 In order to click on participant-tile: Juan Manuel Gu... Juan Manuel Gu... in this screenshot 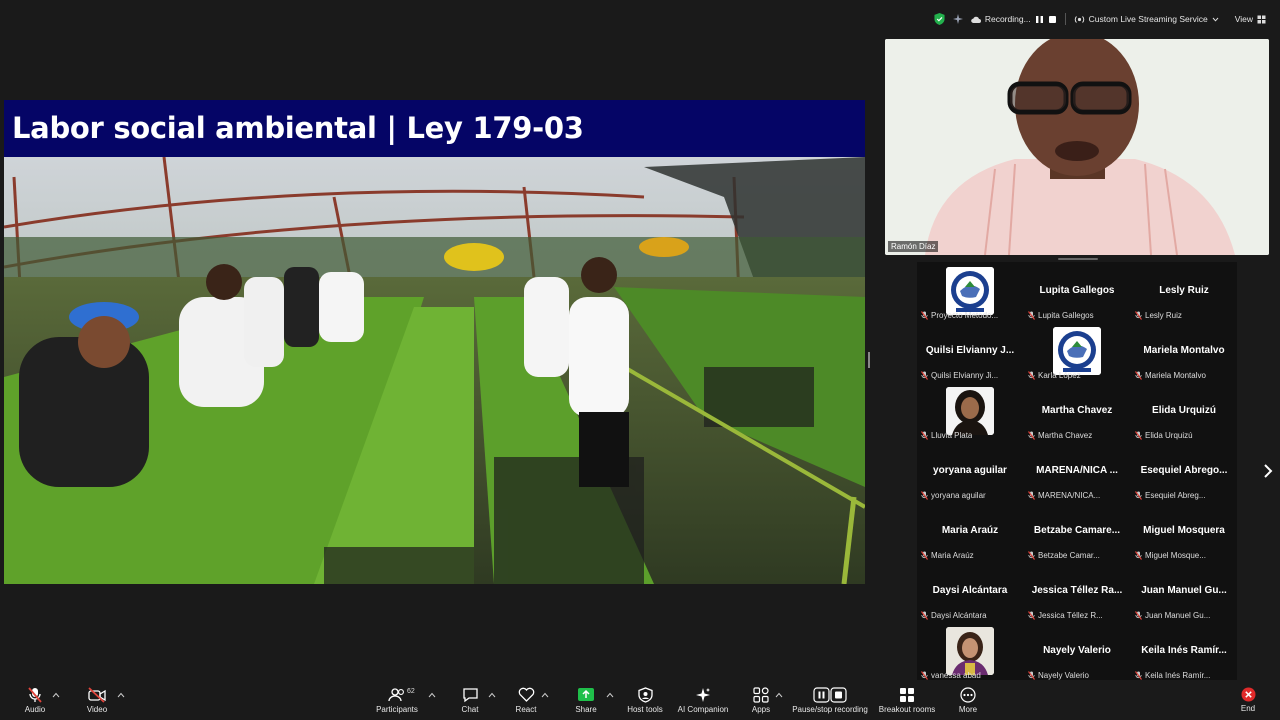, I will do `click(1184, 592)`.